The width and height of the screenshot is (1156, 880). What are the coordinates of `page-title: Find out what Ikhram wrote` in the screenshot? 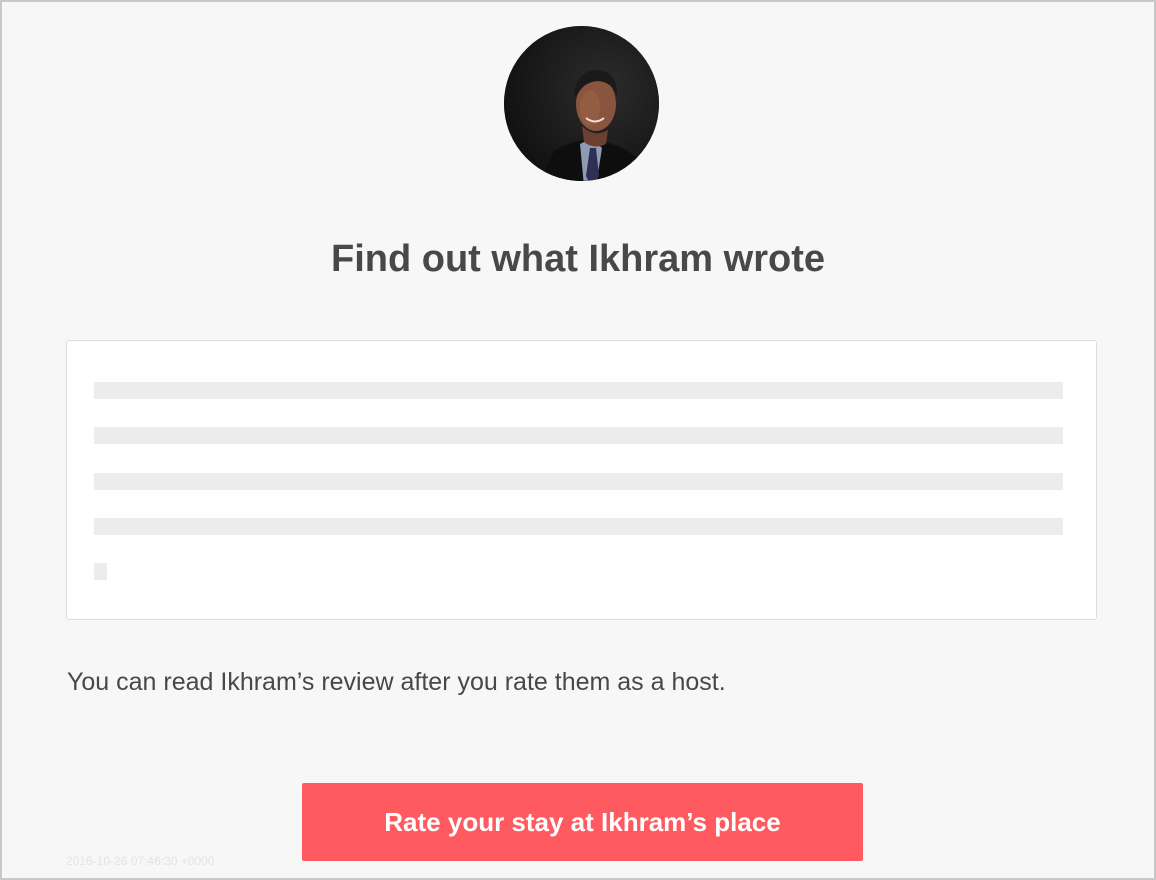 It's located at (578, 259).